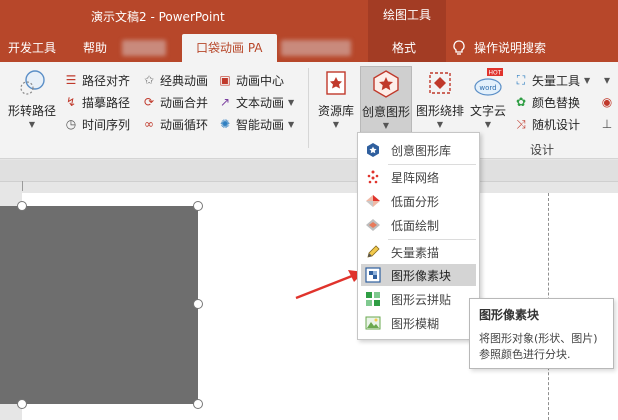 The image size is (618, 420). What do you see at coordinates (373, 201) in the screenshot?
I see `low-poly-icon` at bounding box center [373, 201].